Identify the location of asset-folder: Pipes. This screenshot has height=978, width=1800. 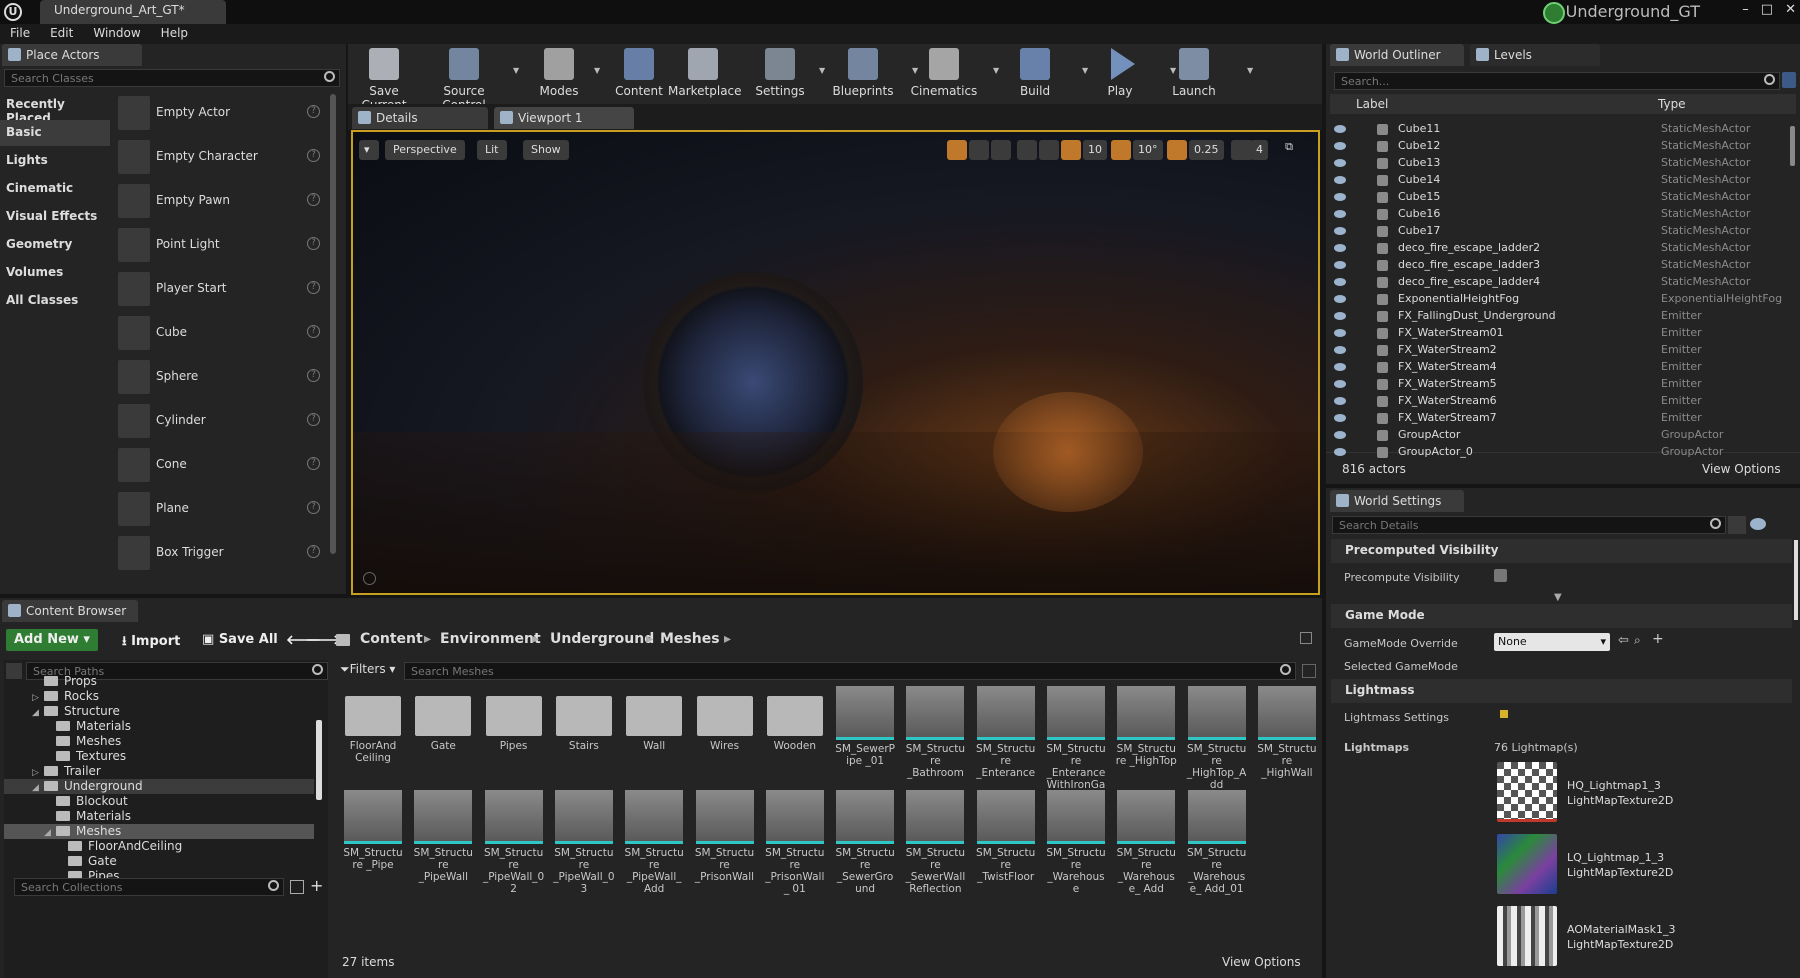
(514, 736).